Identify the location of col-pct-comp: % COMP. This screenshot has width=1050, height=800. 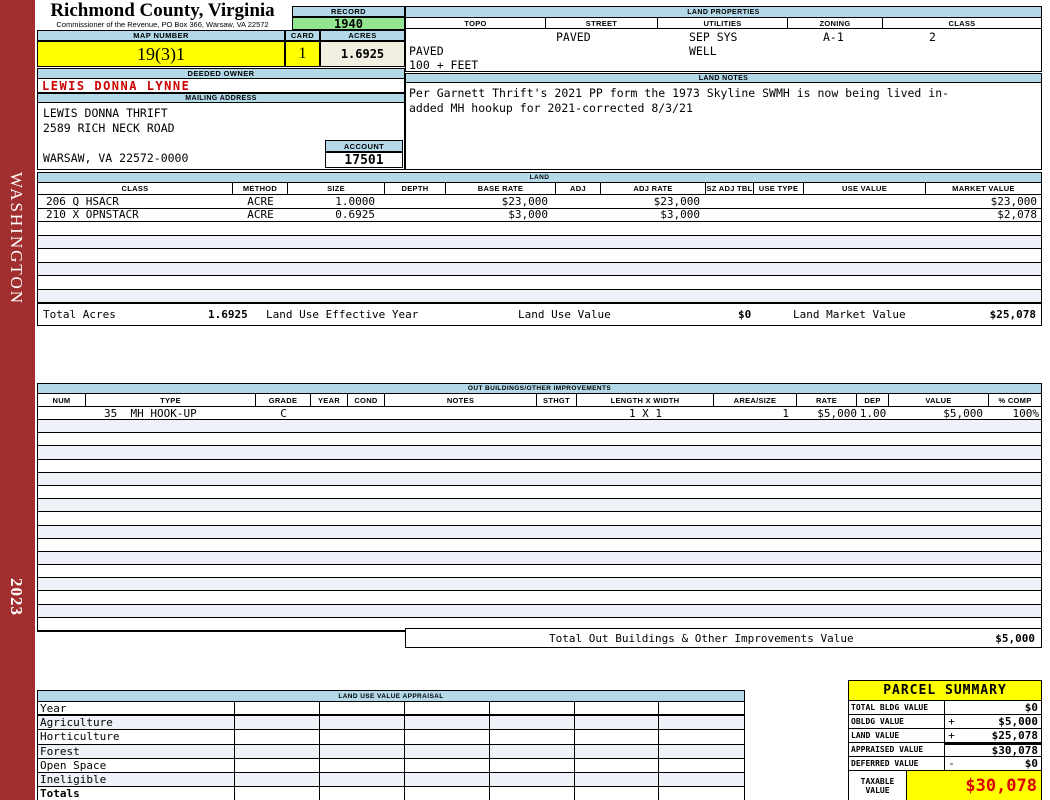
(1015, 400).